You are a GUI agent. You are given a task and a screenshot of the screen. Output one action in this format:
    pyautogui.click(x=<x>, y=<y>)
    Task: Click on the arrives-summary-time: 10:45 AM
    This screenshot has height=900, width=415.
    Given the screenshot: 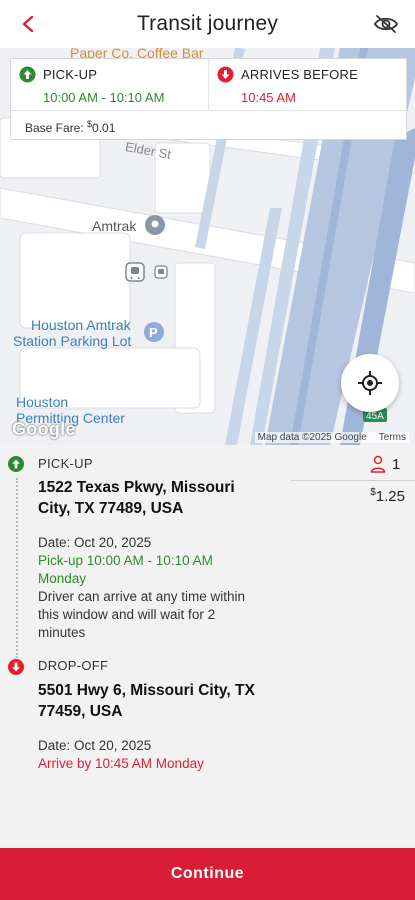 What is the action you would take?
    pyautogui.click(x=268, y=97)
    